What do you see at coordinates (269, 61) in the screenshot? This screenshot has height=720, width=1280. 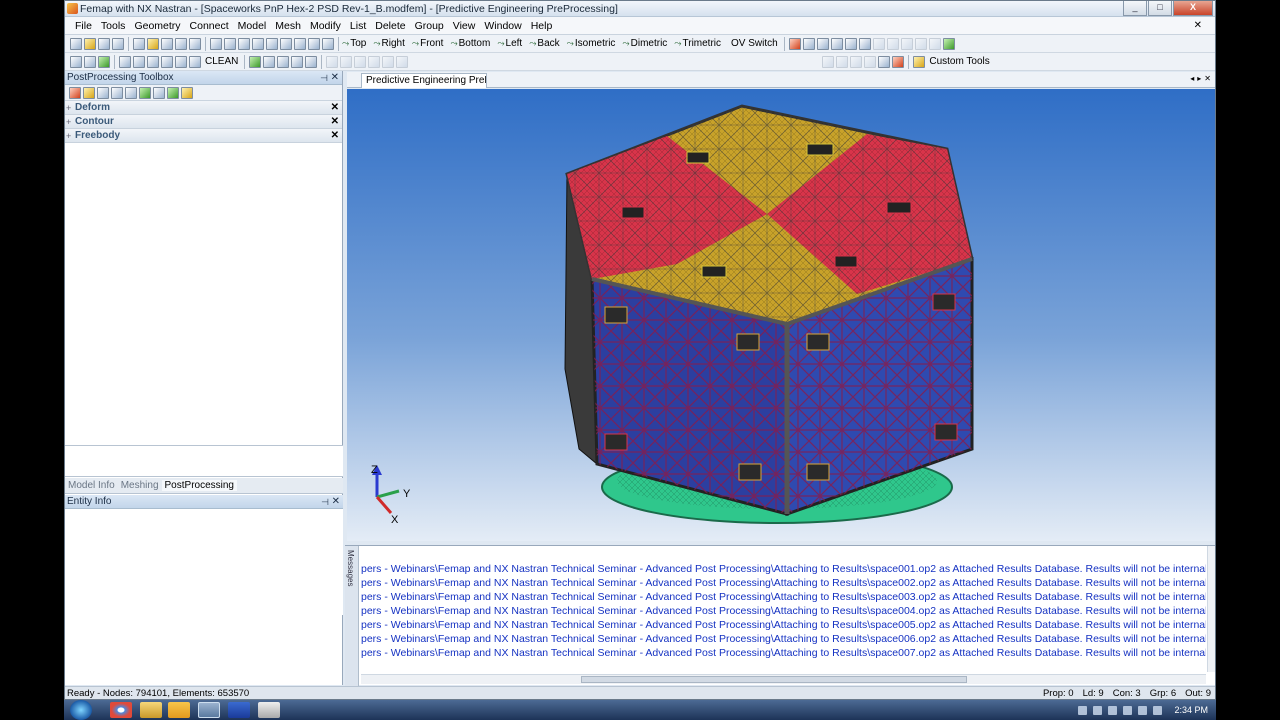 I see `line-icon` at bounding box center [269, 61].